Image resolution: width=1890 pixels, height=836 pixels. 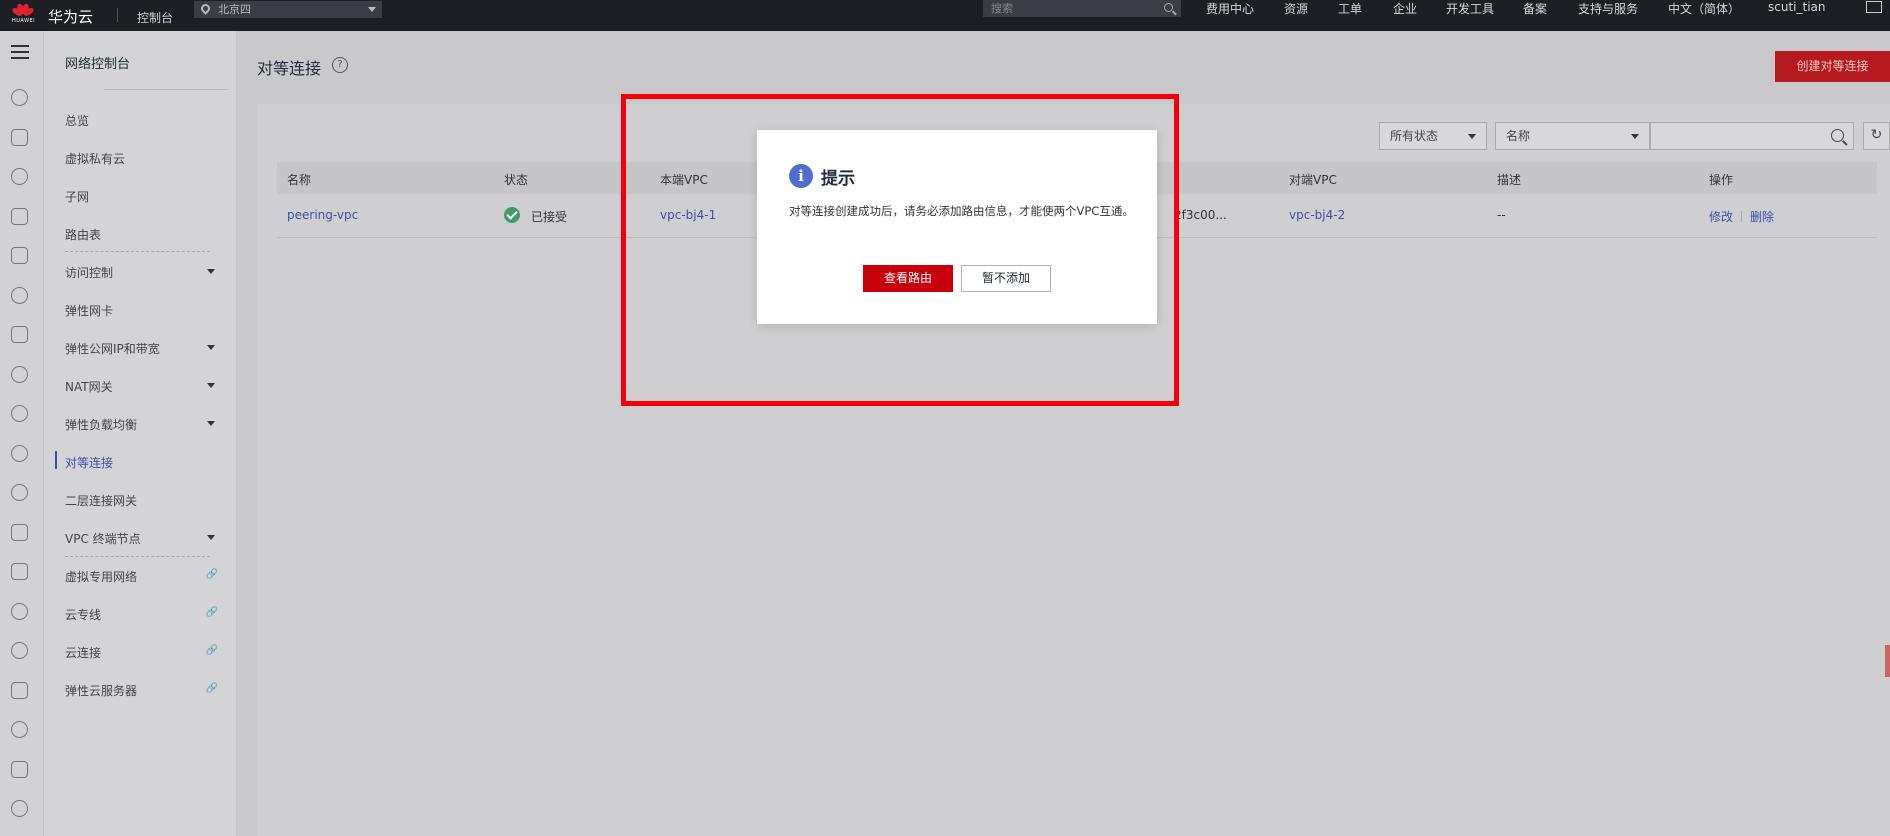 I want to click on column-header-description: 描述, so click(x=1509, y=180).